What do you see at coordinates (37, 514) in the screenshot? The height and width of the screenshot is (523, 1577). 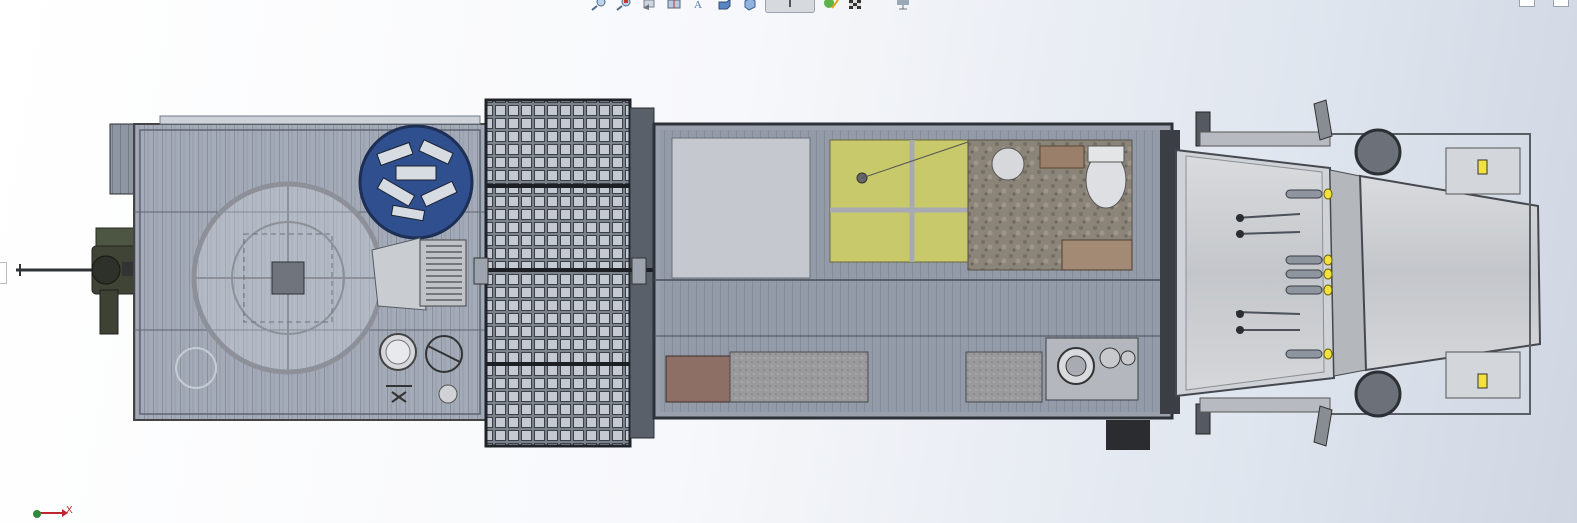 I see `origin-marker` at bounding box center [37, 514].